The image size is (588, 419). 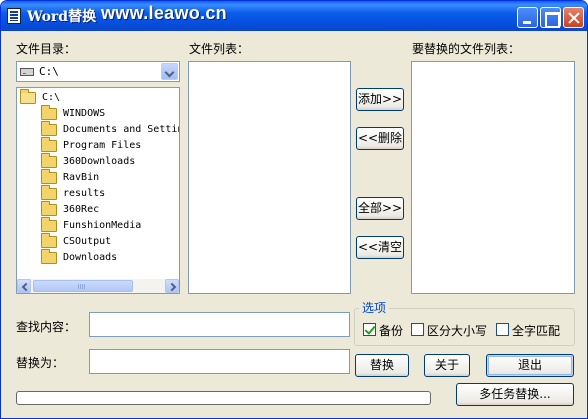 I want to click on tree-item-label: FunshionMedia, so click(x=102, y=225).